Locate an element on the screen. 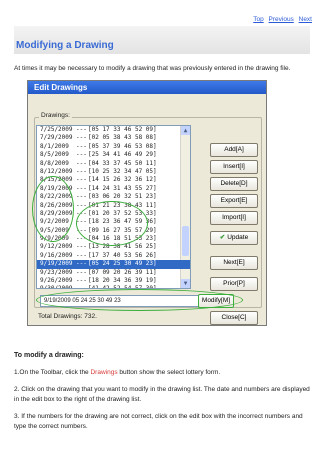  prior-button: Prior[P] is located at coordinates (234, 284).